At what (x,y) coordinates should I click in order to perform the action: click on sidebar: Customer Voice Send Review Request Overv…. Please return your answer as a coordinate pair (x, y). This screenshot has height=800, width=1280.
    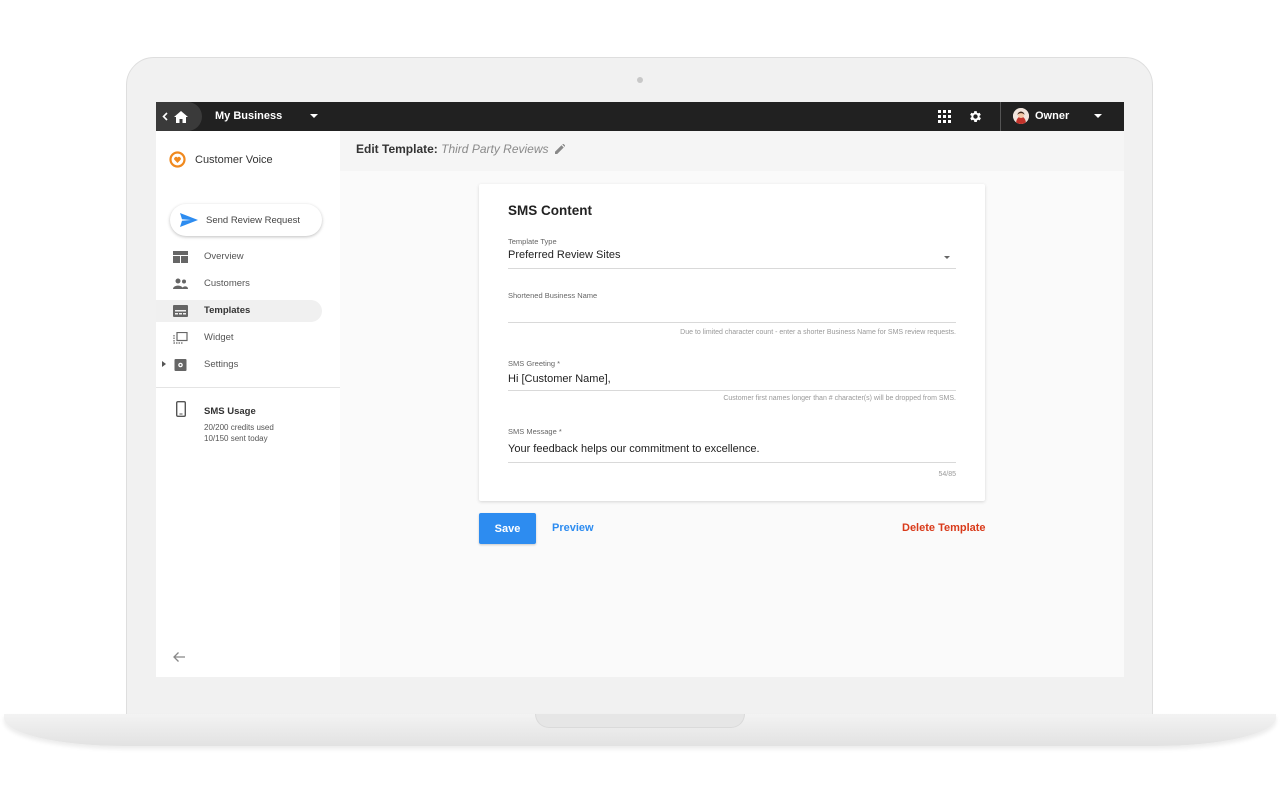
    Looking at the image, I should click on (248, 404).